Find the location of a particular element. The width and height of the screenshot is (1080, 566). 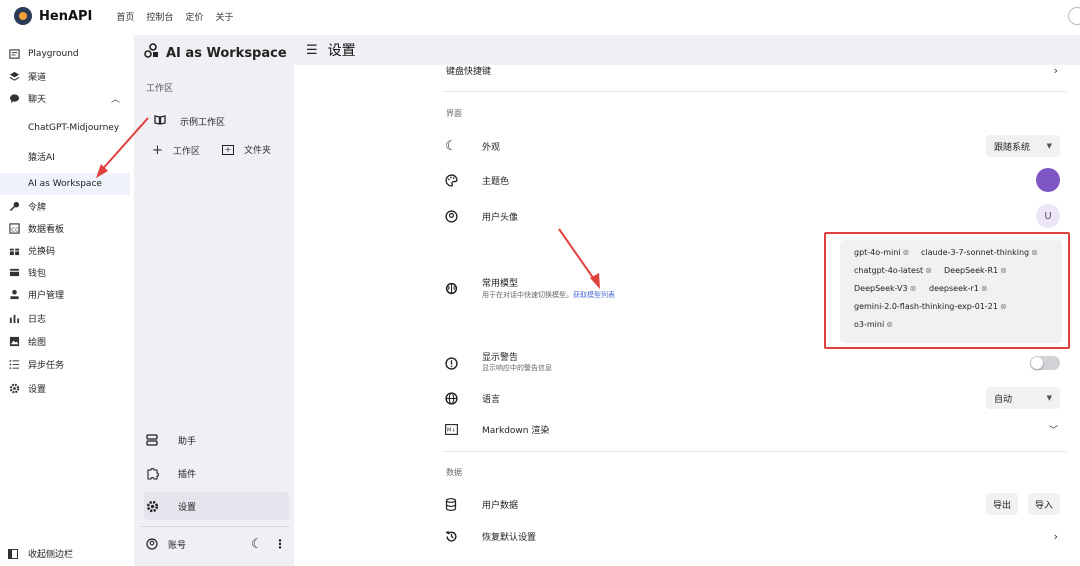

add-workspace-button: + 工作区 is located at coordinates (176, 150).